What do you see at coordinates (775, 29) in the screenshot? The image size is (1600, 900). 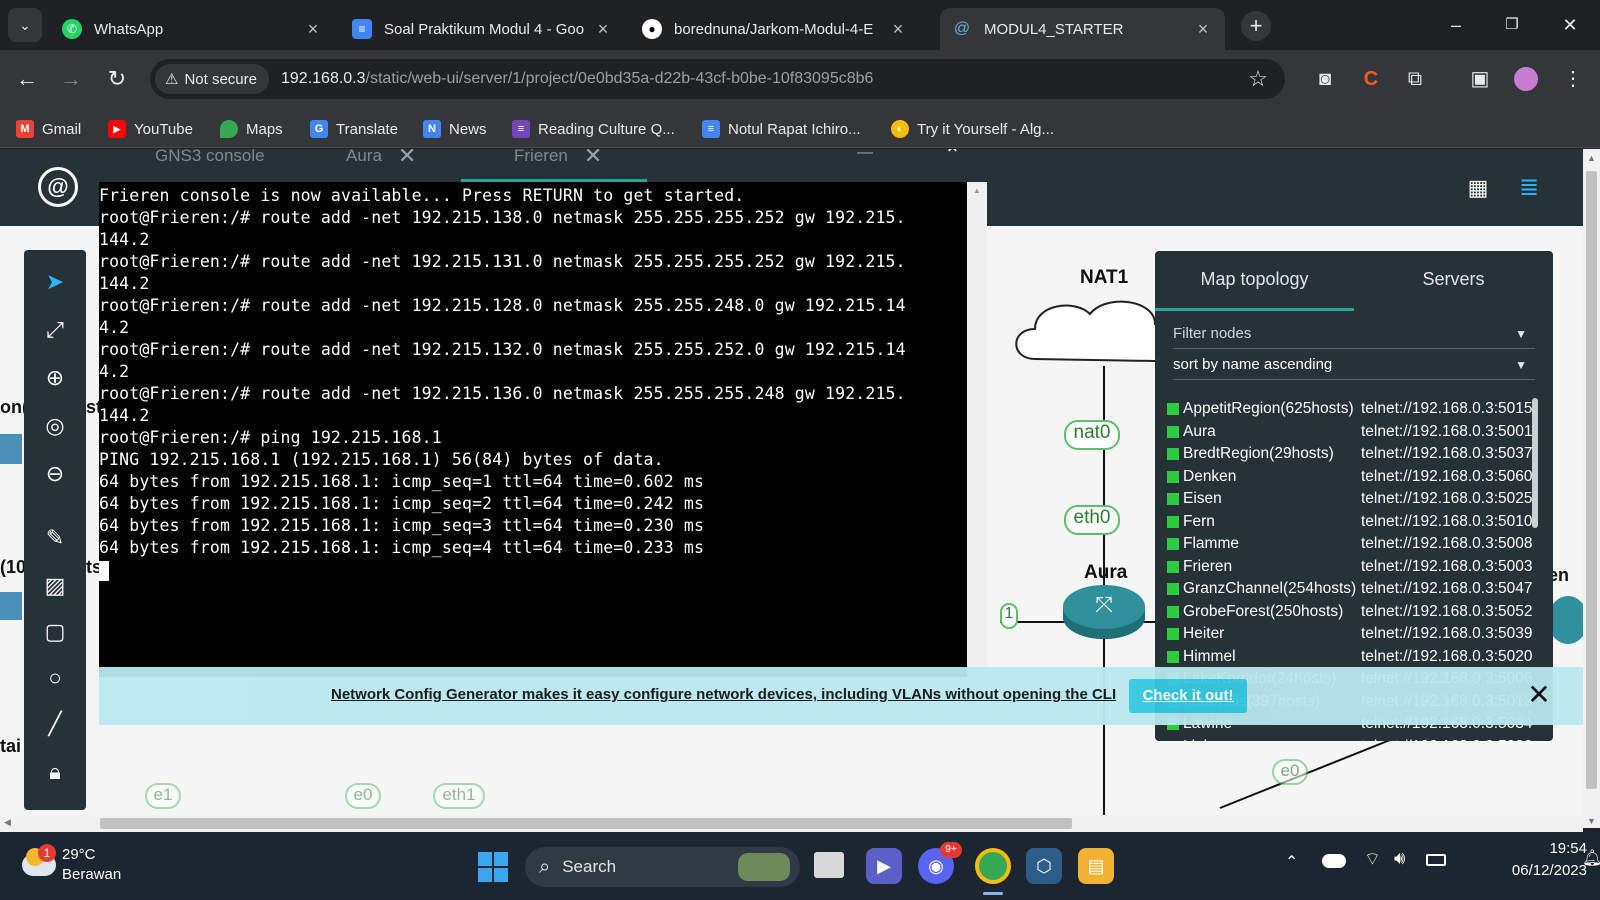 I see `browser-tab-github: ● borednuna/Jarkom-Modul-4-E ×` at bounding box center [775, 29].